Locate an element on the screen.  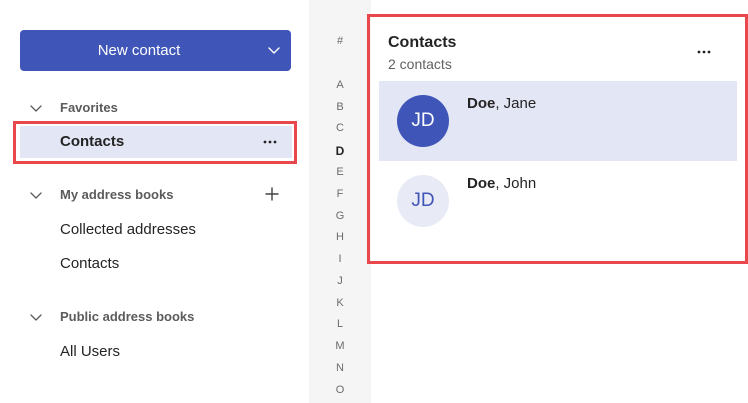
alphabet-letter: # is located at coordinates (340, 41).